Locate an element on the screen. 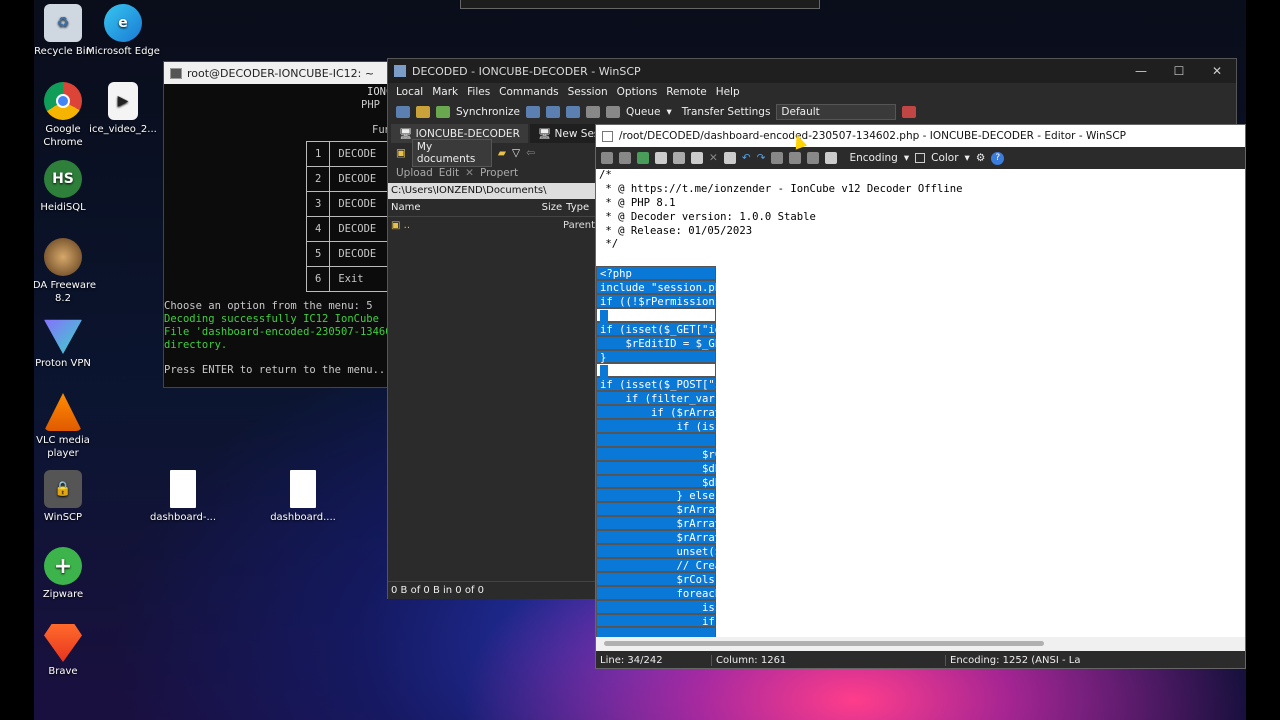 The height and width of the screenshot is (720, 1280). terminal-success-2: File 'dashboard-encoded-230507-13460 is located at coordinates (278, 332).